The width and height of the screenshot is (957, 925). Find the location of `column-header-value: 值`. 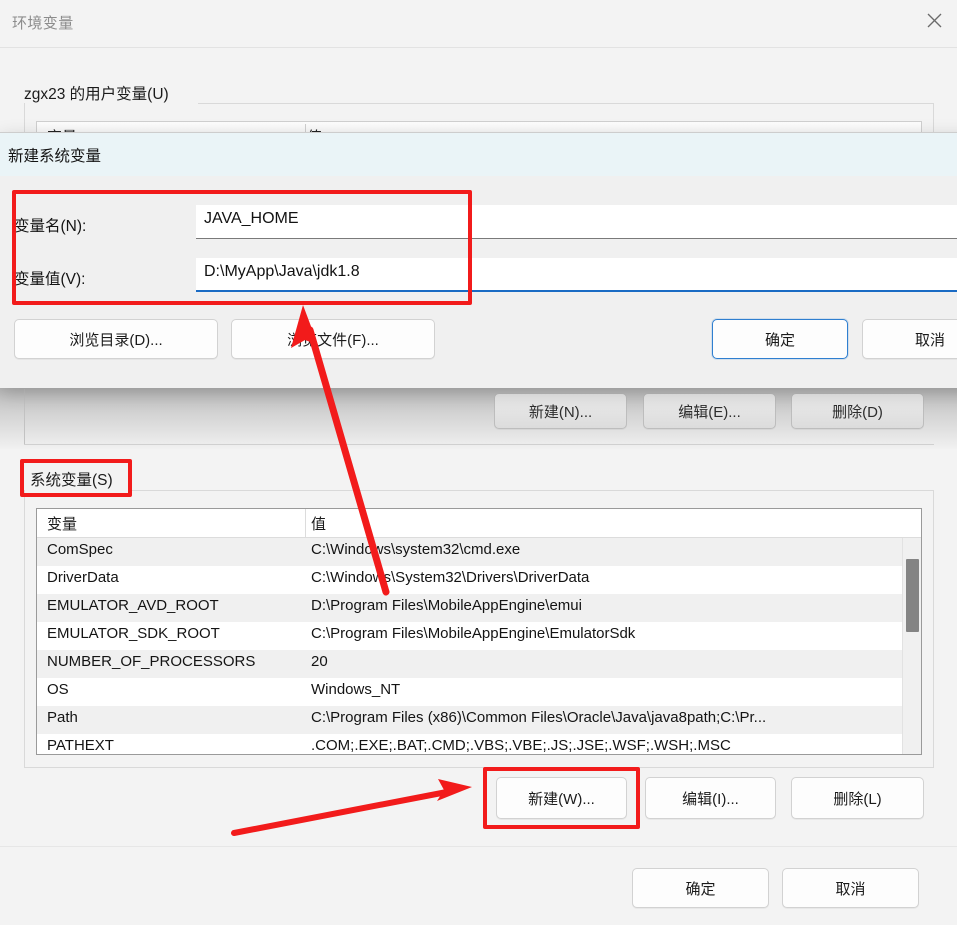

column-header-value: 值 is located at coordinates (318, 523).